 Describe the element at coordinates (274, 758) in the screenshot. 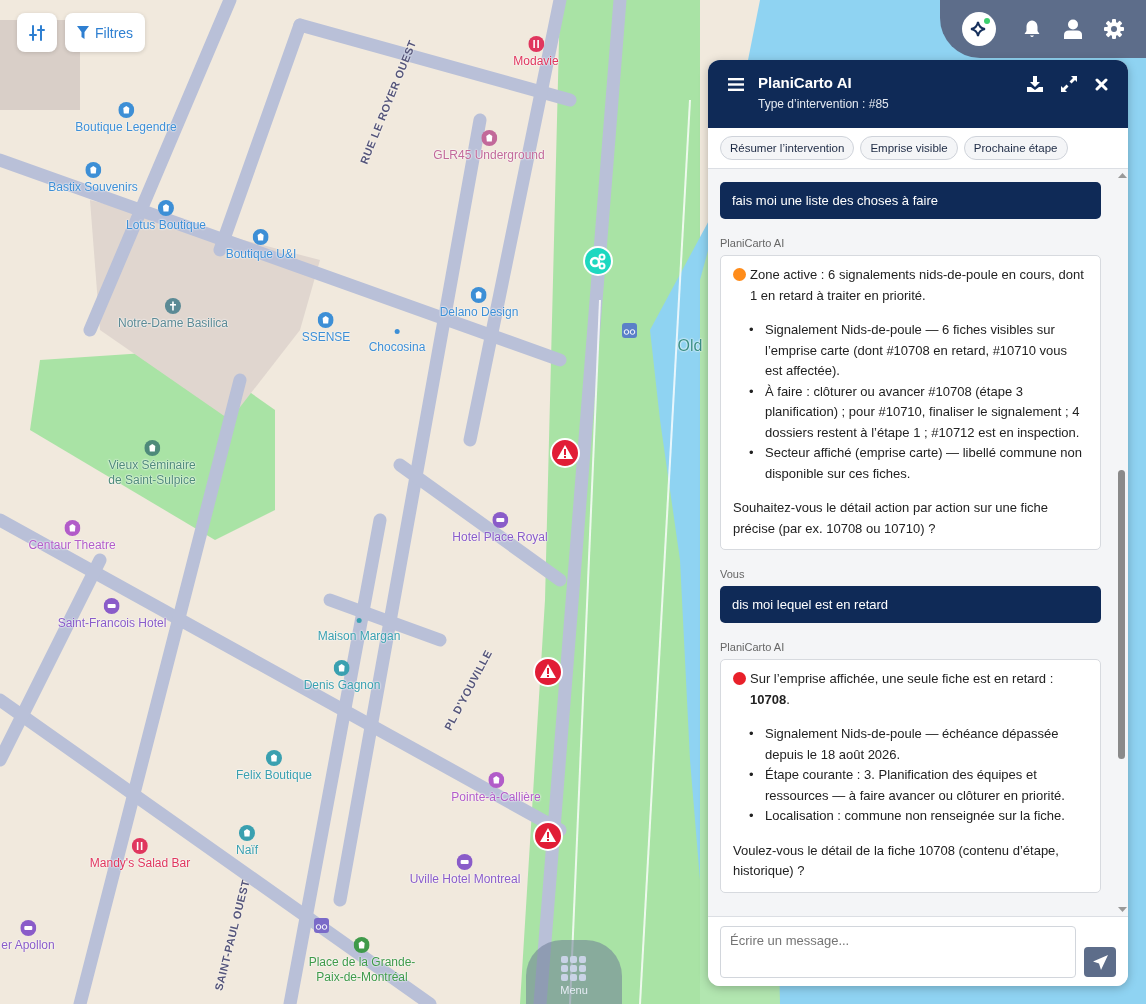

I see `shoe-icon` at that location.